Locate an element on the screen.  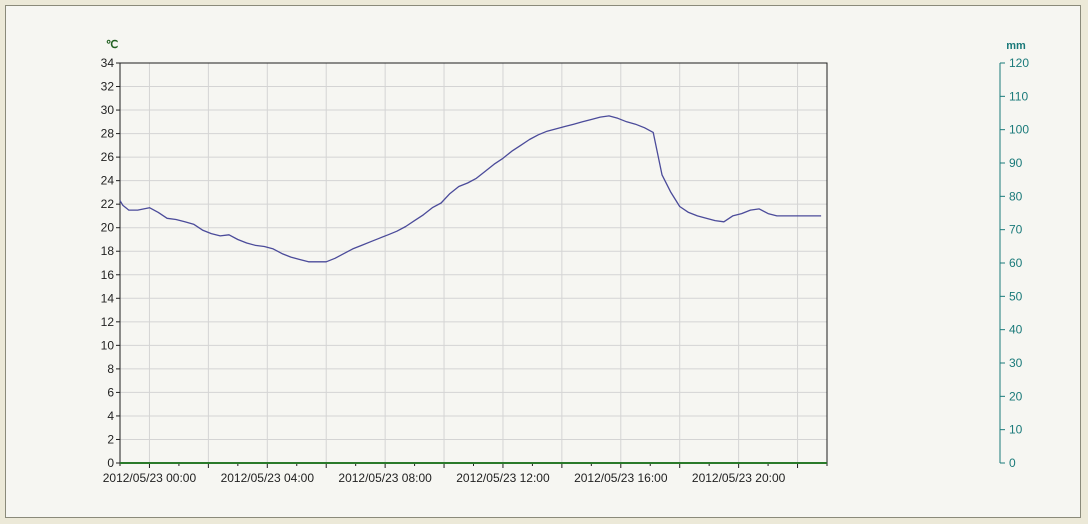
left-tick-label: 2 is located at coordinates (110, 439).